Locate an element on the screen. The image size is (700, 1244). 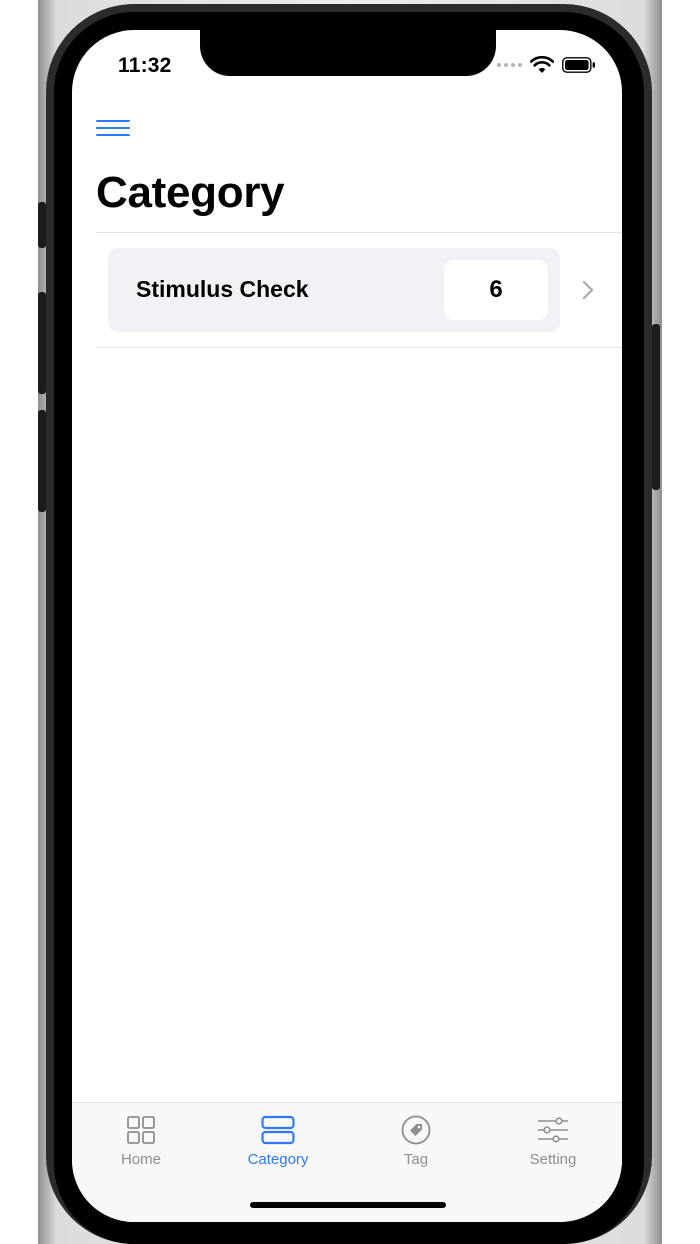
sliders-icon is located at coordinates (553, 1130).